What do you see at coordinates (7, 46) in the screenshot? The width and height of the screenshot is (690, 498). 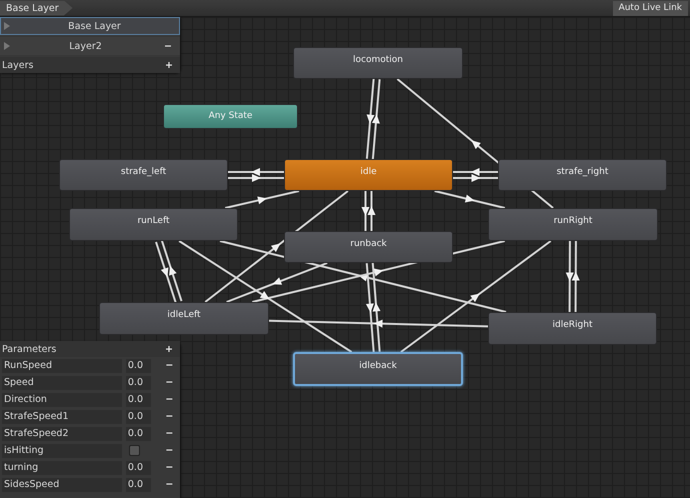 I see `expand-triangle-icon` at bounding box center [7, 46].